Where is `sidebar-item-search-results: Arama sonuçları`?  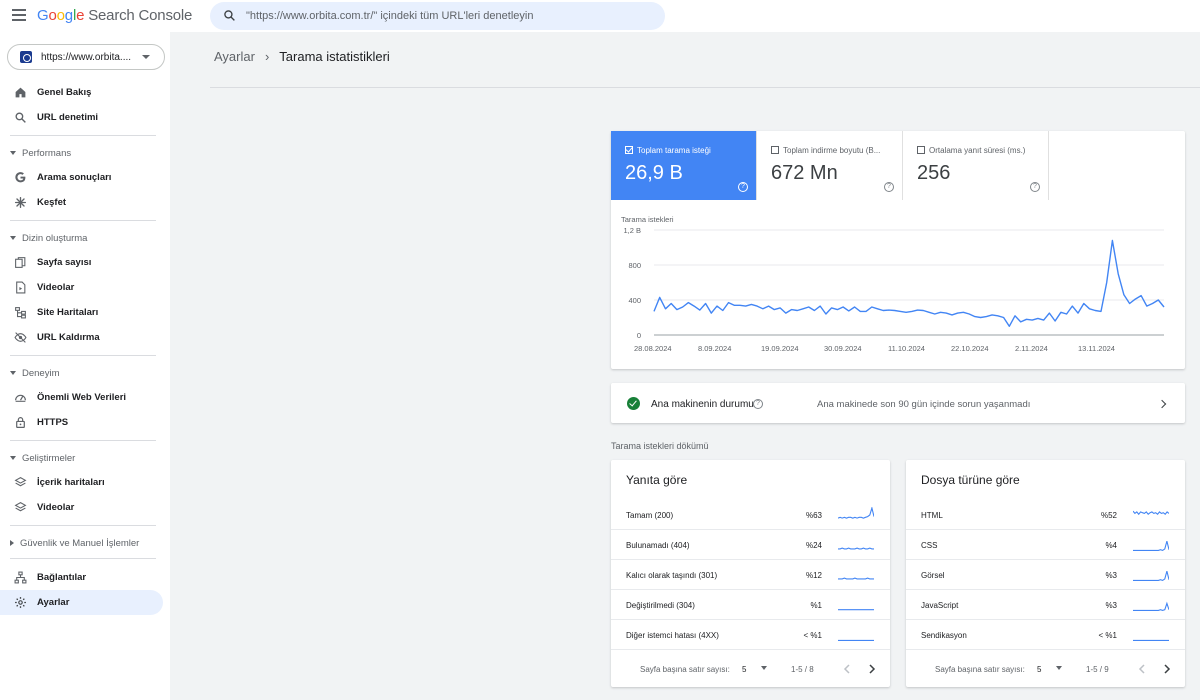
sidebar-item-search-results: Arama sonuçları is located at coordinates (81, 177).